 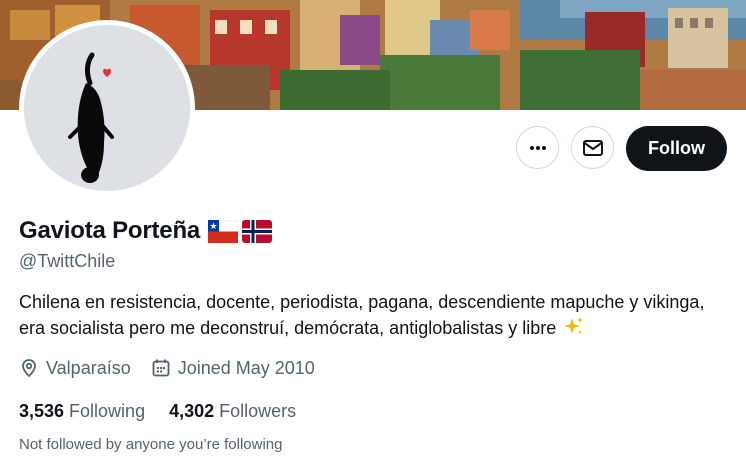 I want to click on more-horizontal-icon, so click(x=537, y=147).